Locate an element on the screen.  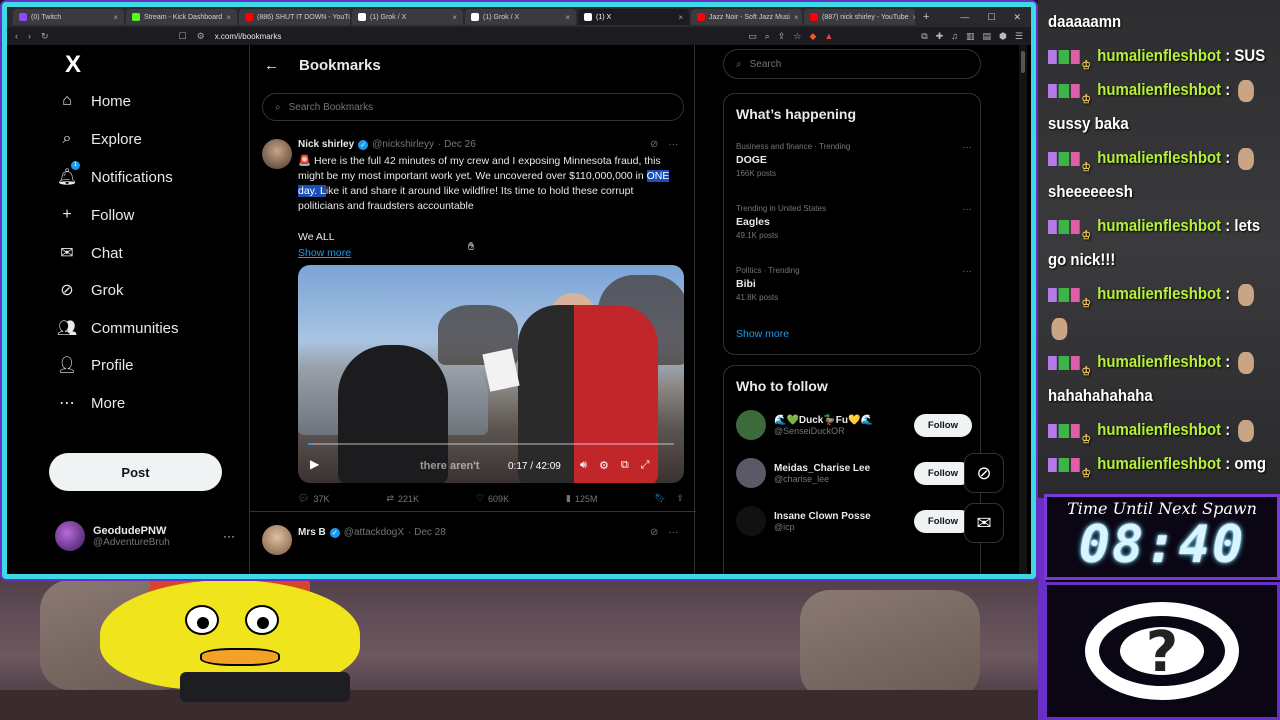
brave-shield-icon: ◆ is located at coordinates (812, 36).